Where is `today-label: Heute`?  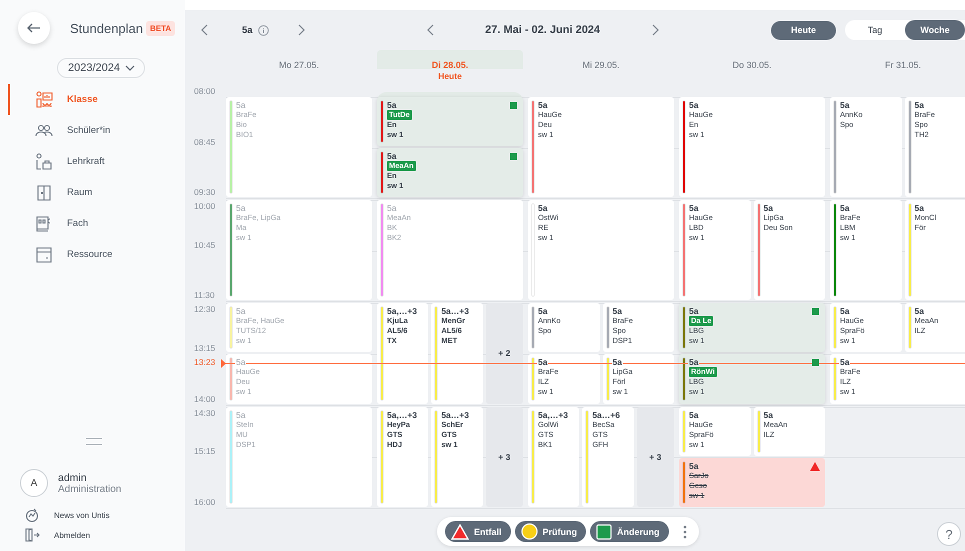 today-label: Heute is located at coordinates (450, 76).